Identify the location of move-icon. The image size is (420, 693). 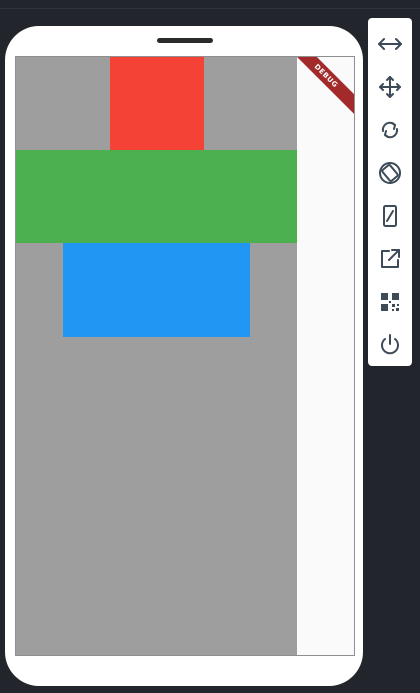
(390, 86).